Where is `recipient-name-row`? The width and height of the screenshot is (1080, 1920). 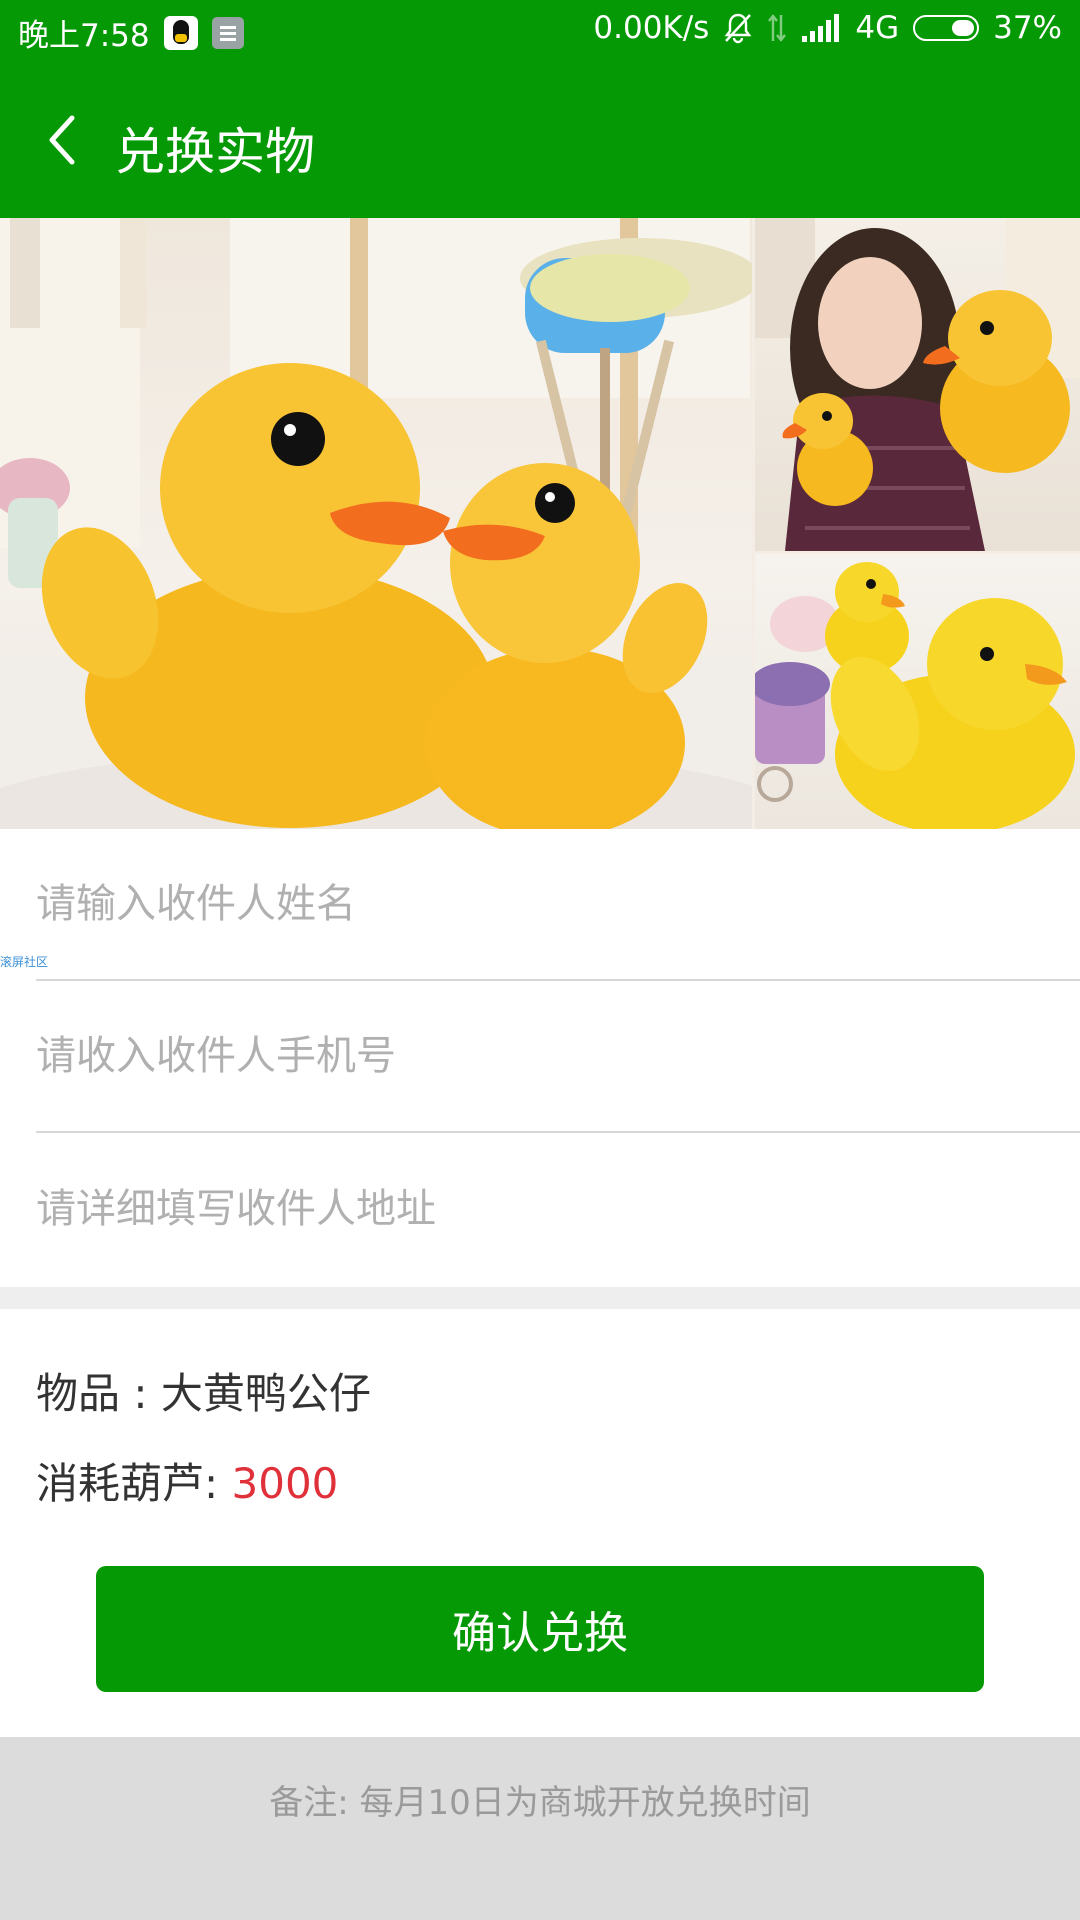 recipient-name-row is located at coordinates (558, 905).